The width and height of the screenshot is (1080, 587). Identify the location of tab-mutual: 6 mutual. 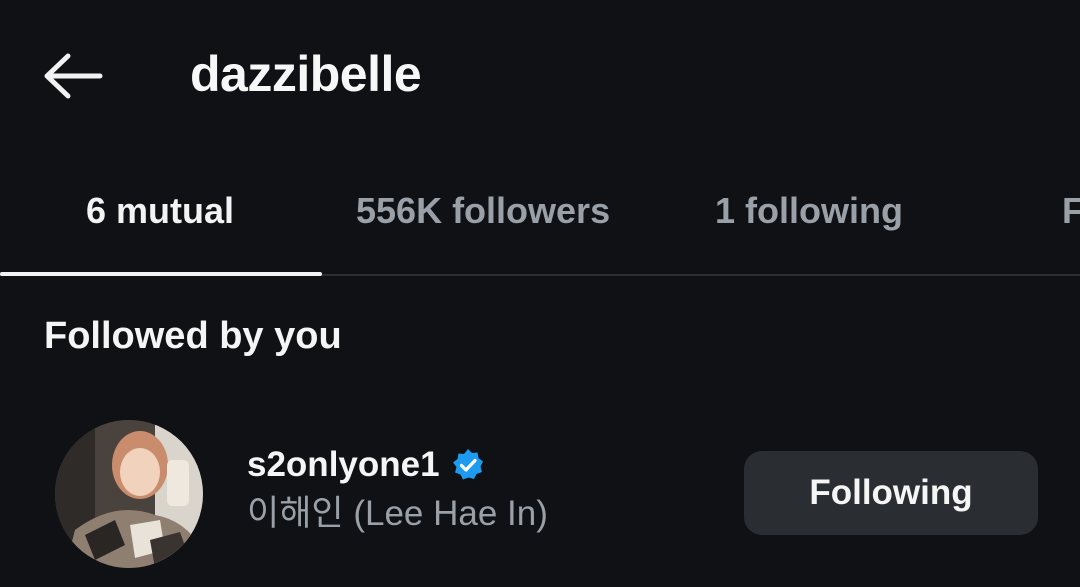
(160, 211).